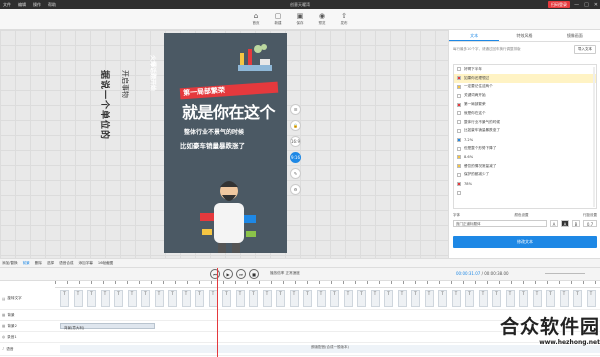  I want to click on text-line-item: 餐饮的情况常量减了, so click(525, 166).